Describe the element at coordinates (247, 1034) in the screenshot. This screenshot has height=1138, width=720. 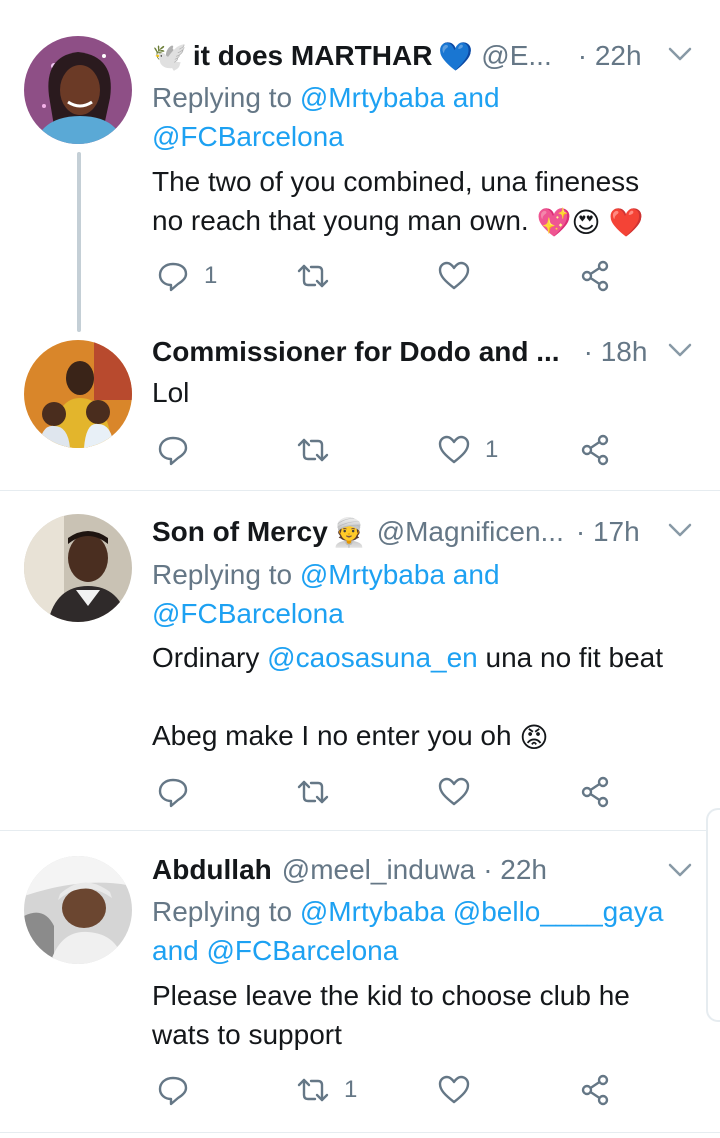
I see `tweet-text-line: wats to support` at that location.